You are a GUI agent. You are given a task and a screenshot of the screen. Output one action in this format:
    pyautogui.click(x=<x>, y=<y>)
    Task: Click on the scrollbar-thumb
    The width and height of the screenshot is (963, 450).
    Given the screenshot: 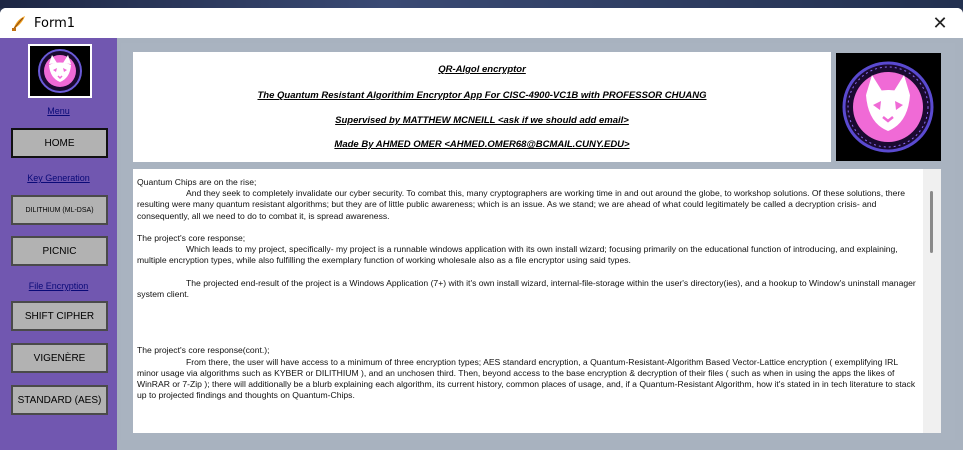 What is the action you would take?
    pyautogui.click(x=931, y=222)
    